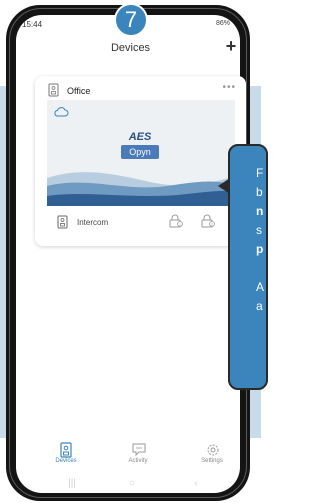  Describe the element at coordinates (72, 484) in the screenshot. I see `recent-apps-icon: |||` at that location.